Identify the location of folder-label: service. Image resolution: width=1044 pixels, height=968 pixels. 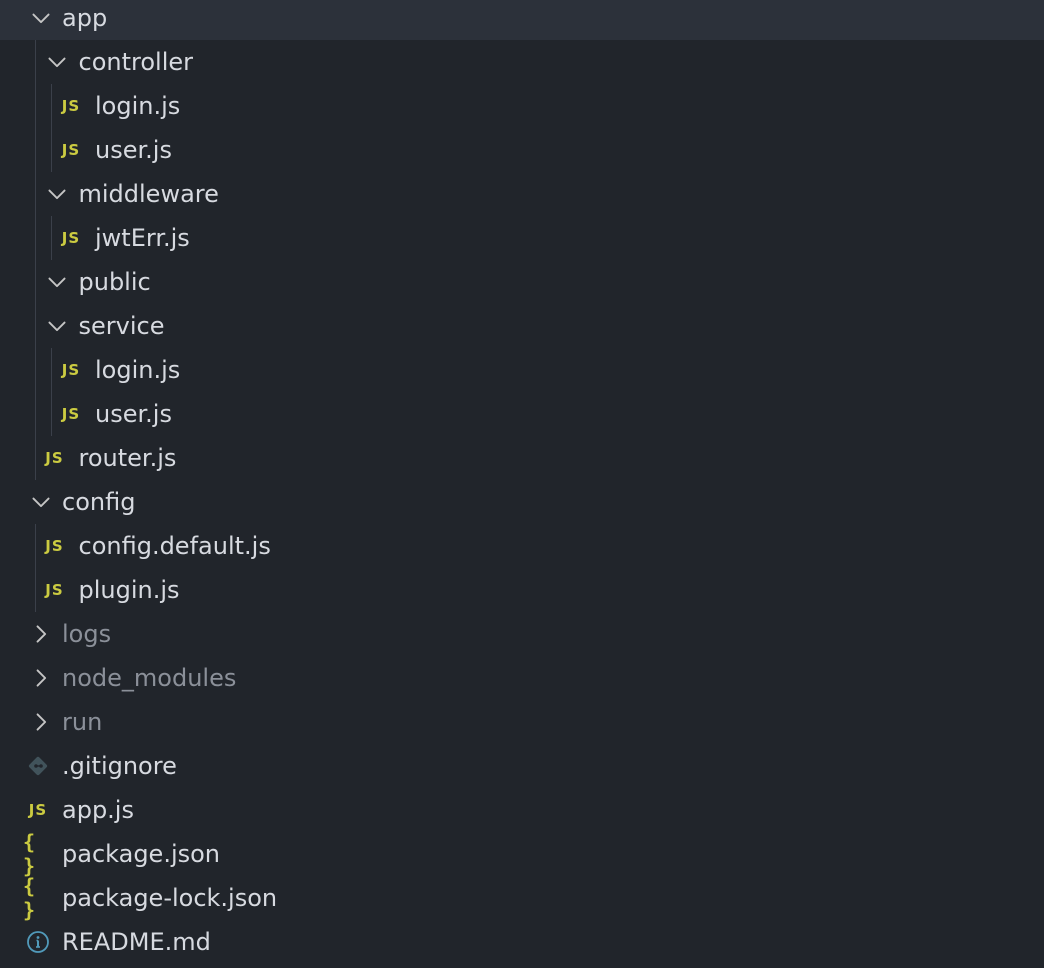
(121, 326).